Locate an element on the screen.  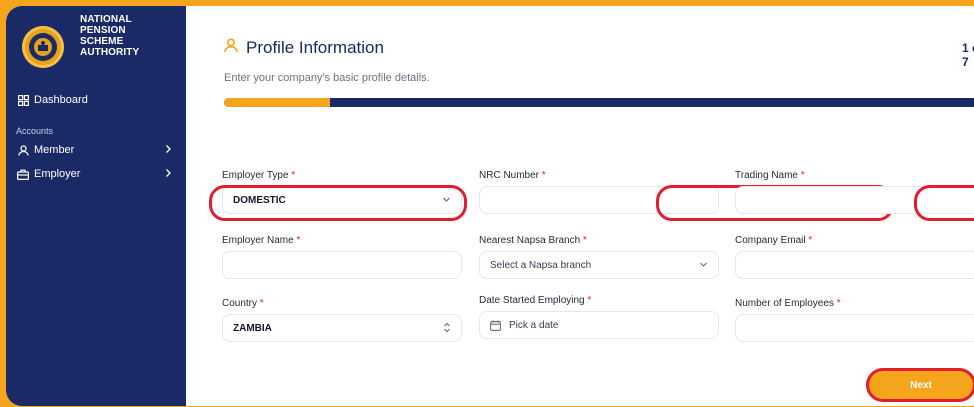
nrc-number-field: NRC Number * is located at coordinates (599, 192).